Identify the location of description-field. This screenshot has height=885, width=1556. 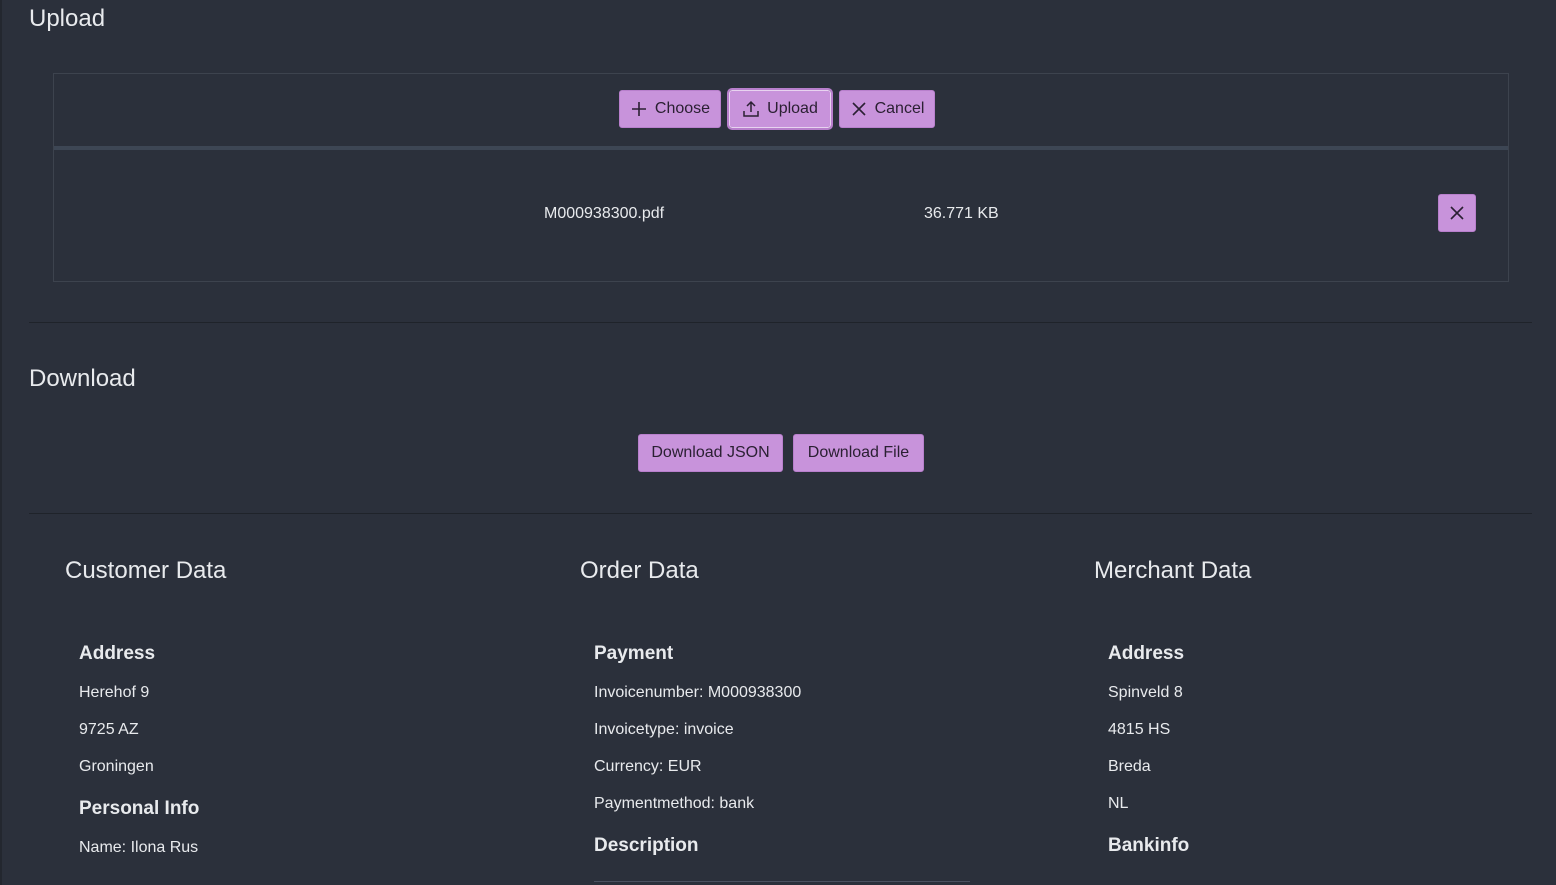
(782, 883).